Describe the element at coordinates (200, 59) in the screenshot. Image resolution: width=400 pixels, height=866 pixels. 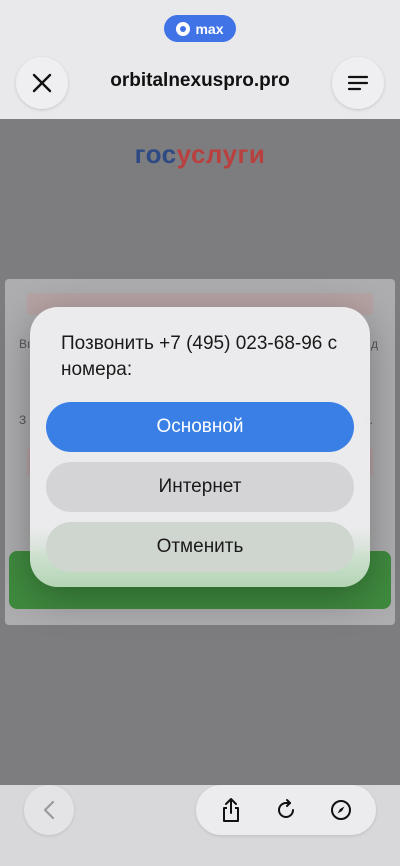
I see `browser-top-bar: max orbitalnexuspro.pro` at that location.